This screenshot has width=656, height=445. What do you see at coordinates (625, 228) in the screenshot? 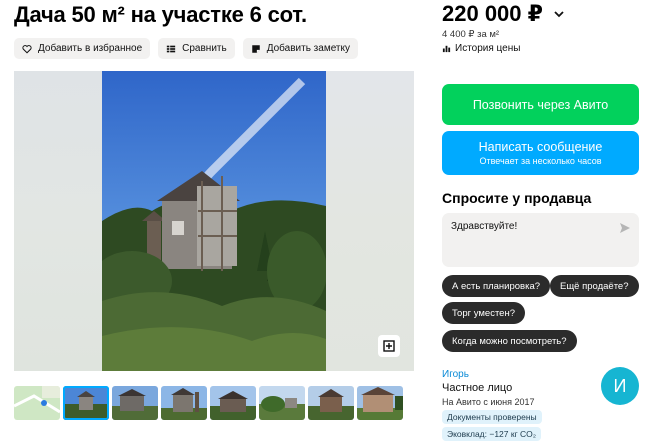
I see `send-icon` at bounding box center [625, 228].